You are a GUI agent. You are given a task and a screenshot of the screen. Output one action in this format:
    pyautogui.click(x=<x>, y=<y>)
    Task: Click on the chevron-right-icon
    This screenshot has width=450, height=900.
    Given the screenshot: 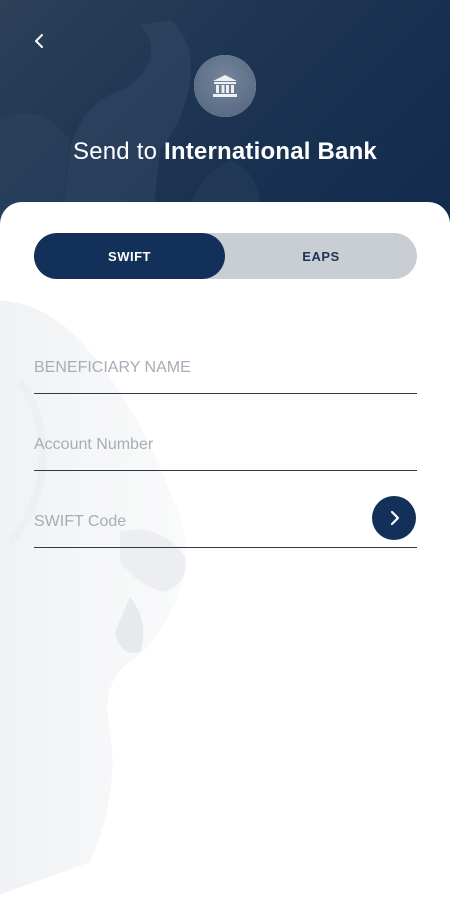 What is the action you would take?
    pyautogui.click(x=395, y=518)
    